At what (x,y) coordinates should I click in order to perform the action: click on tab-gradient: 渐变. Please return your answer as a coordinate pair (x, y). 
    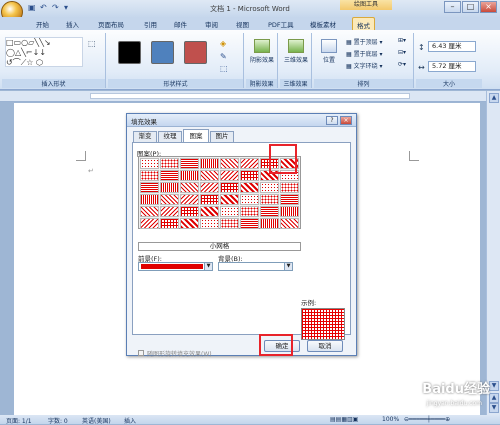
    Looking at the image, I should click on (145, 136).